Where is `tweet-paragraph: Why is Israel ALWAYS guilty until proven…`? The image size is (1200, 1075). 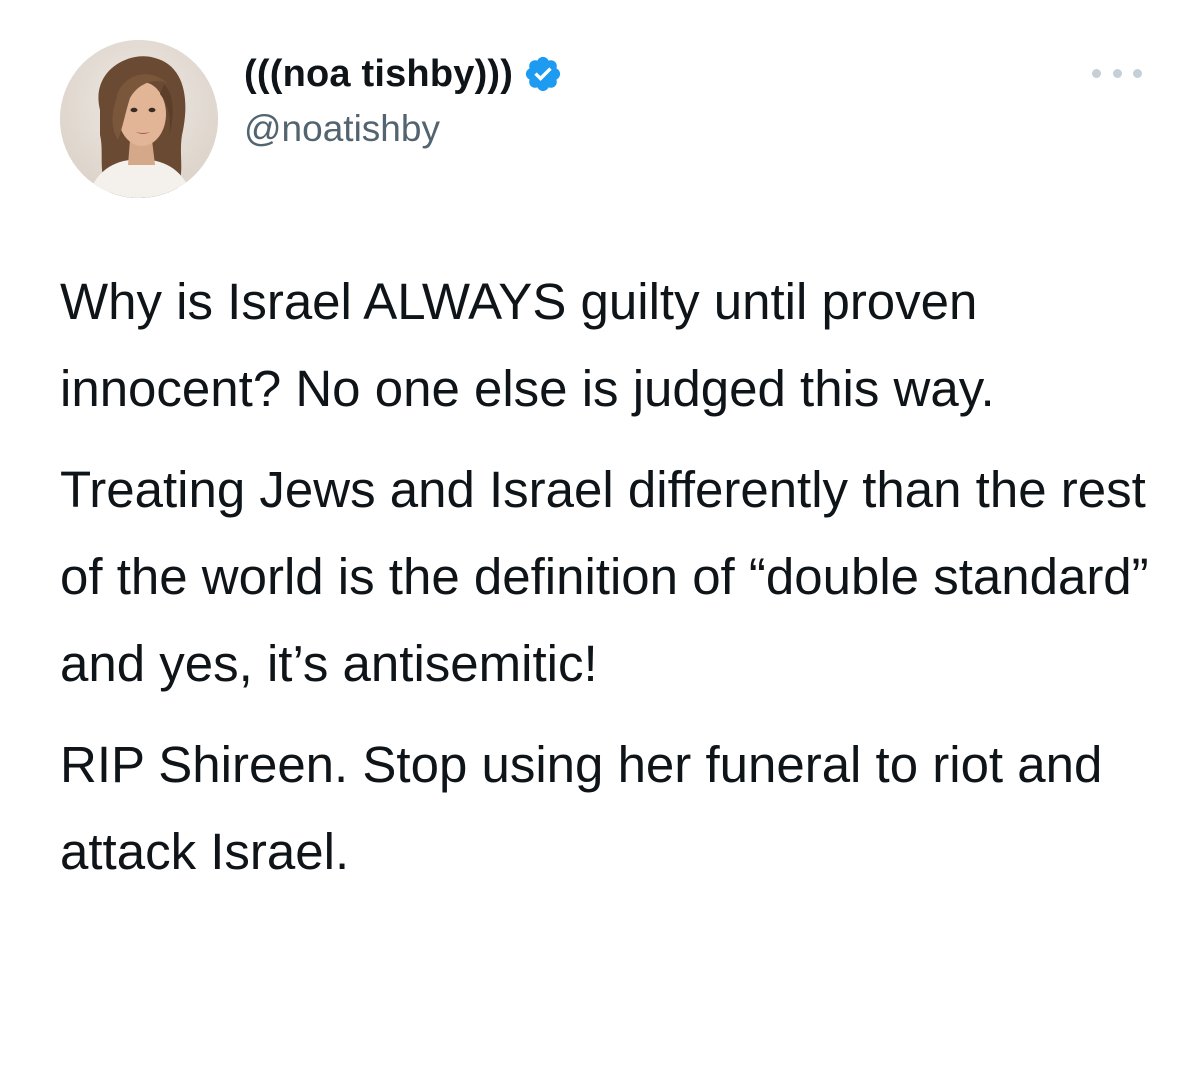
tweet-paragraph: Why is Israel ALWAYS guilty until proven… is located at coordinates (527, 345).